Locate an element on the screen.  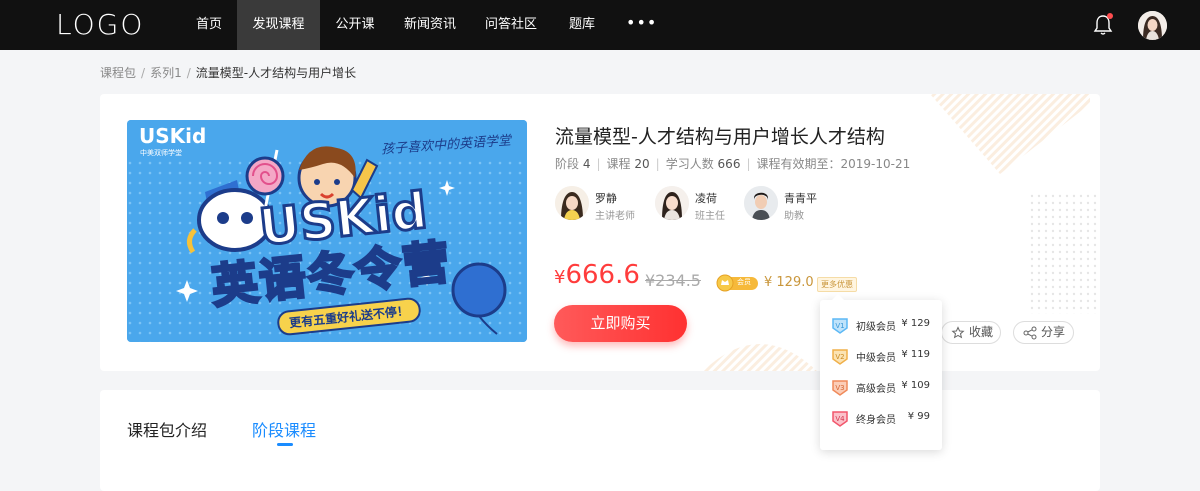
valid-label: 课程有效期至： is located at coordinates (798, 164).